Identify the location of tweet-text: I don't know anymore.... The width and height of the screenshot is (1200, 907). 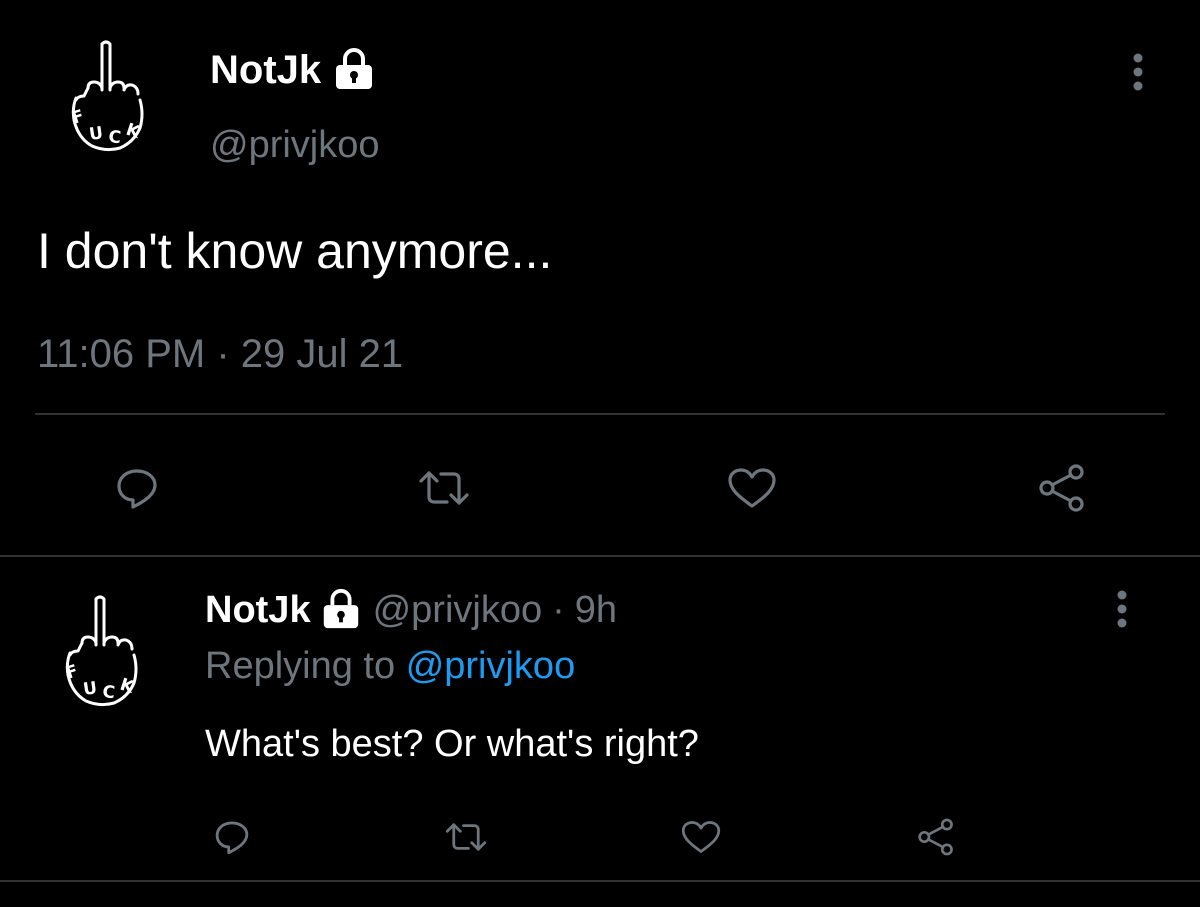
(295, 251).